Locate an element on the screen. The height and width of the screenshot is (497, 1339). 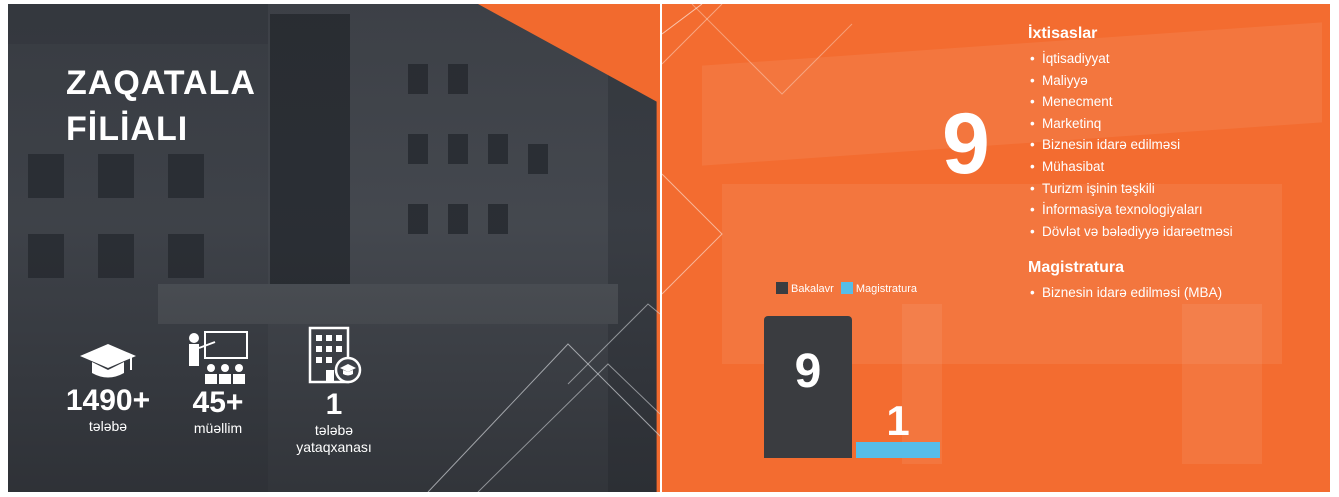
branch-title-line1: ZAQATALA is located at coordinates (161, 83).